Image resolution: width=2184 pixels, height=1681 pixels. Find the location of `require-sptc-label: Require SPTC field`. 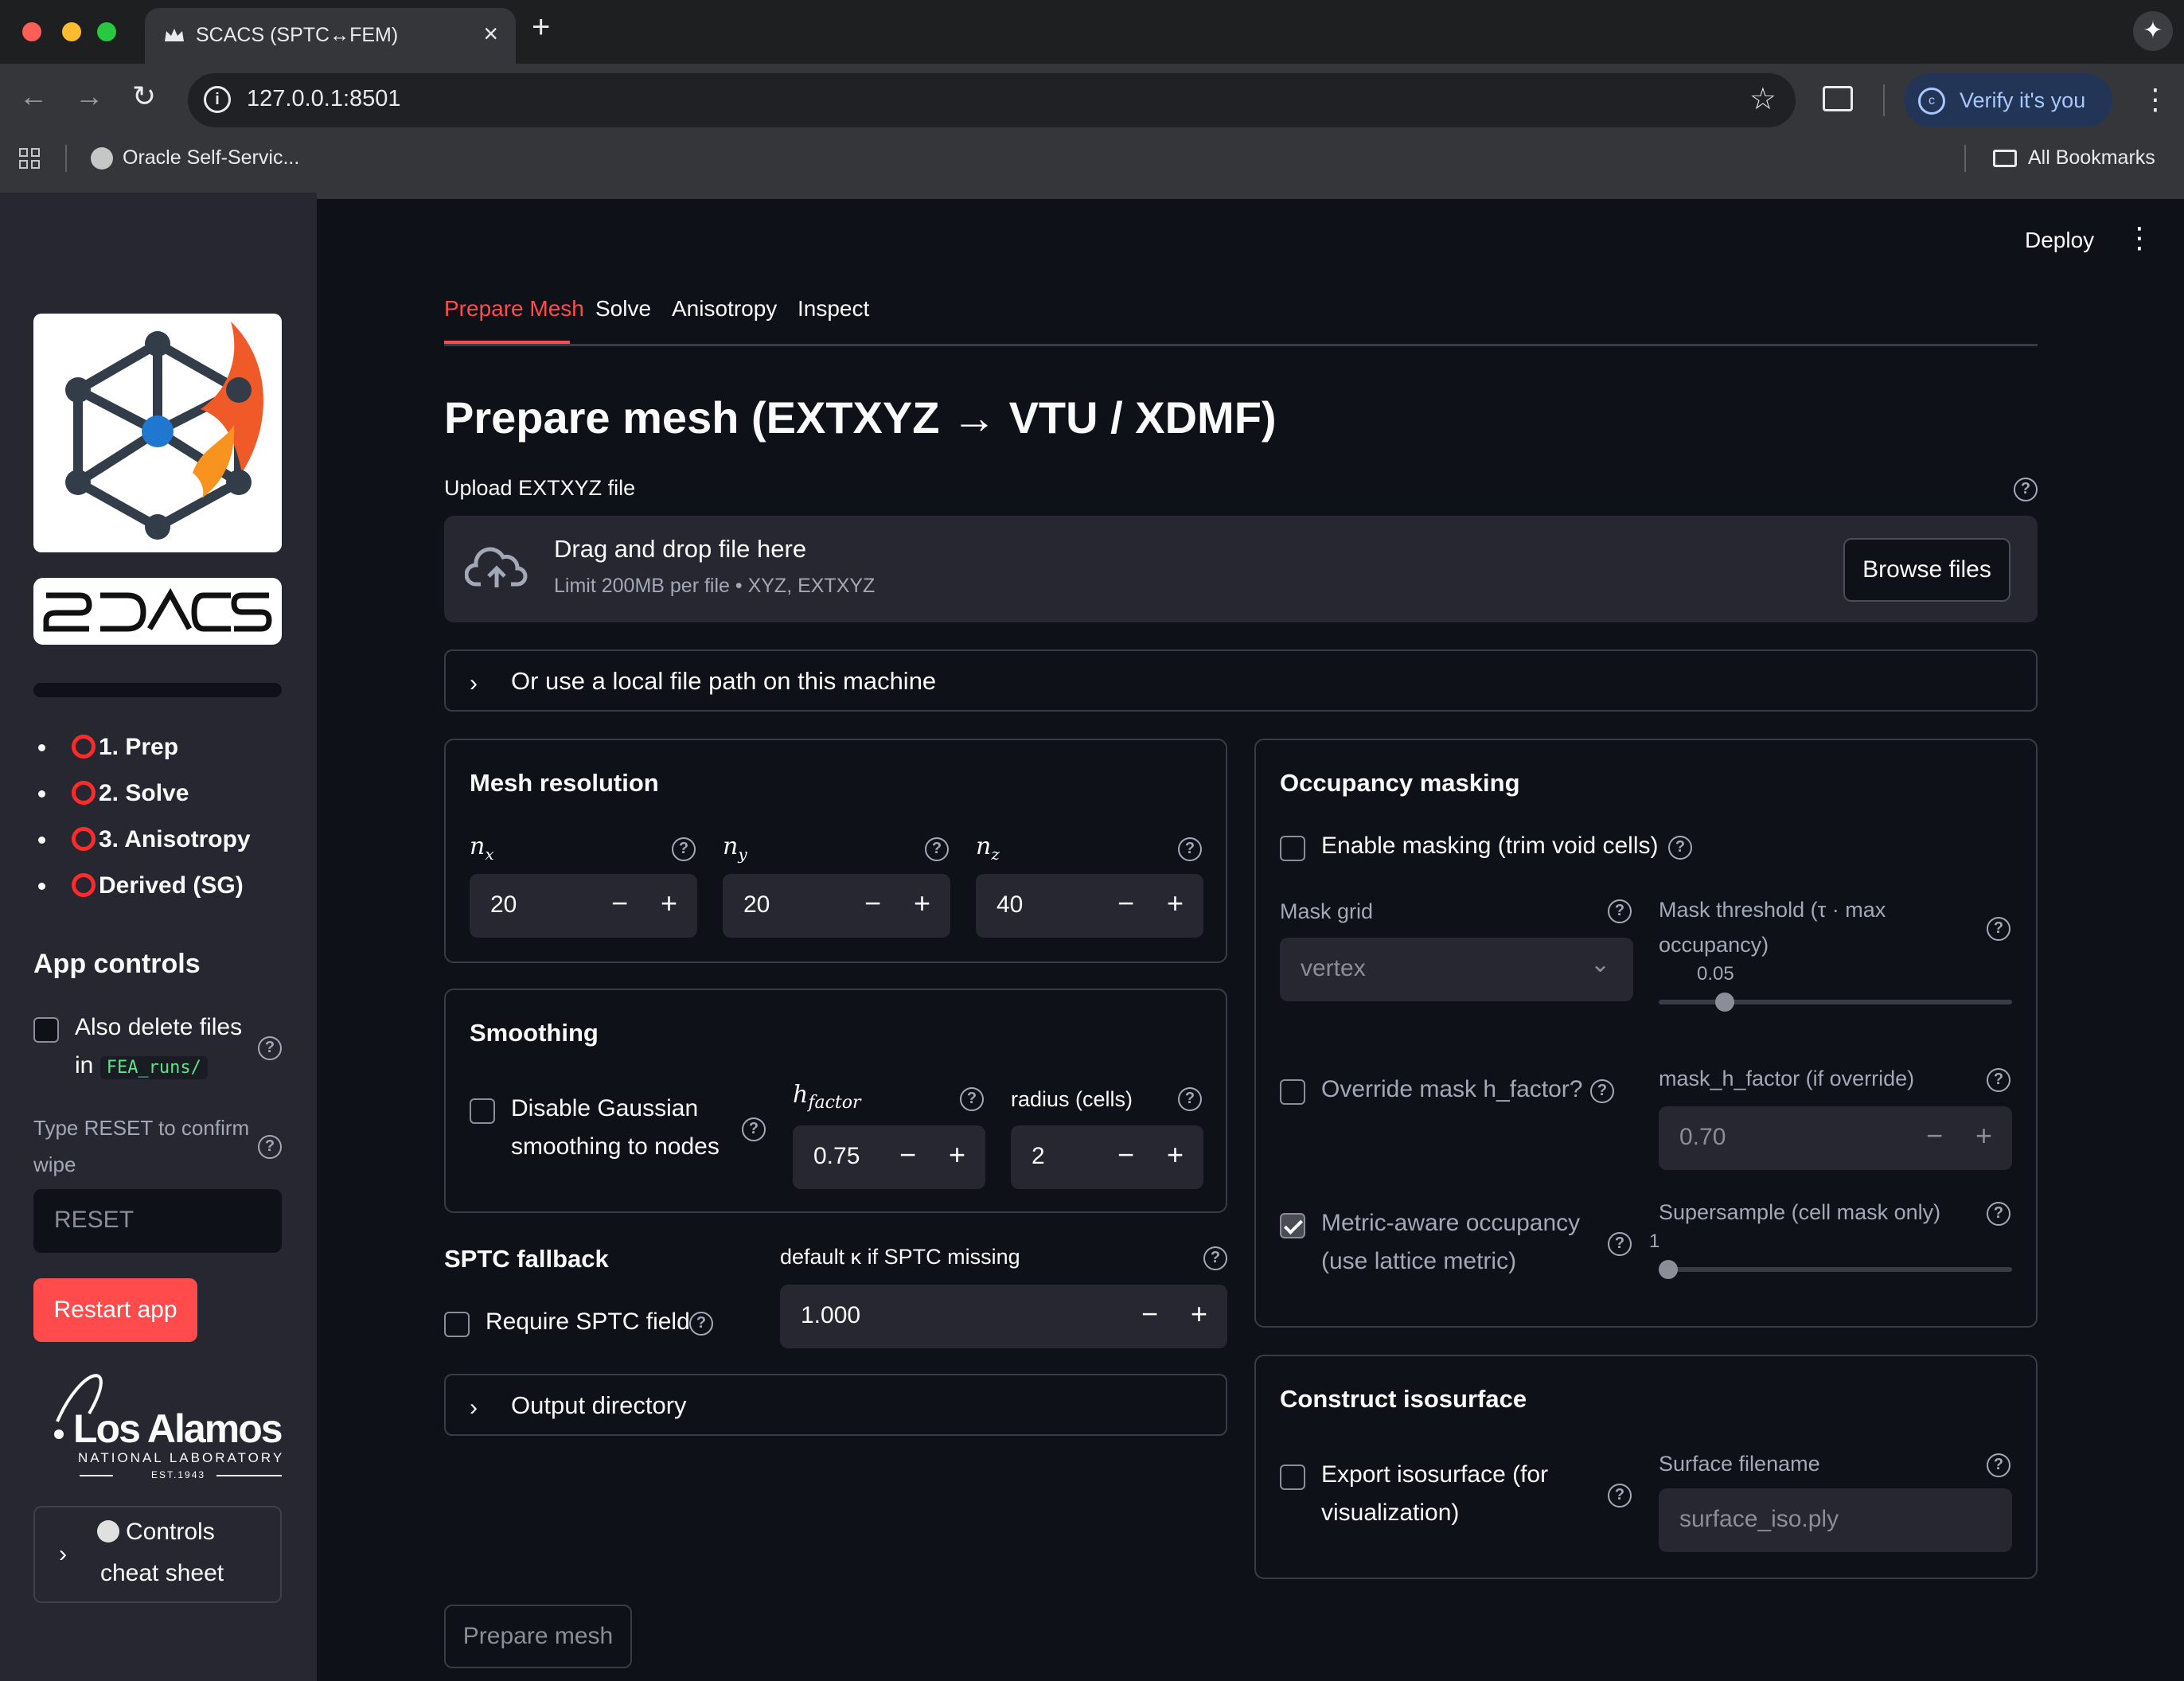

require-sptc-label: Require SPTC field is located at coordinates (588, 1322).